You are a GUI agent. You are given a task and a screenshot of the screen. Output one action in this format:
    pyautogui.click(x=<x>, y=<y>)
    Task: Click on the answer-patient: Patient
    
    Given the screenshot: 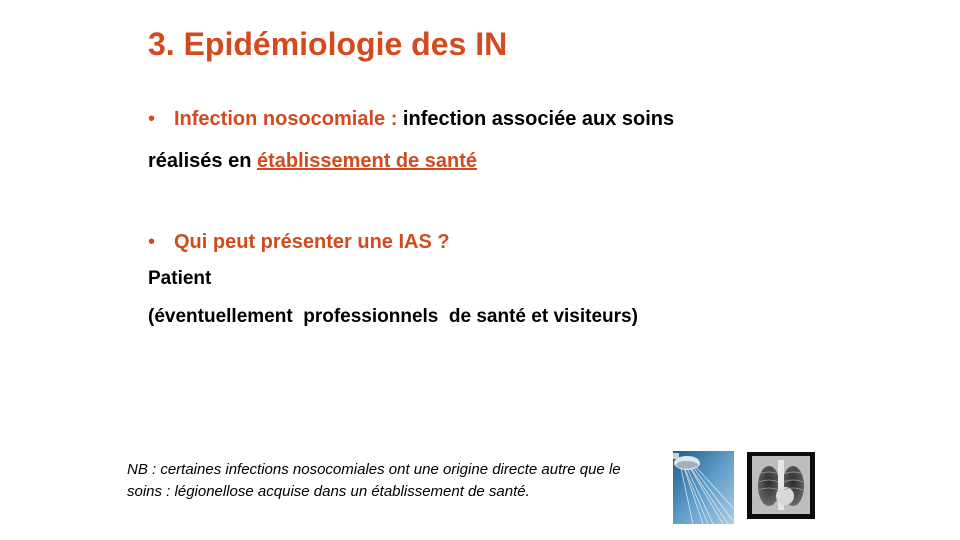 What is the action you would take?
    pyautogui.click(x=180, y=278)
    